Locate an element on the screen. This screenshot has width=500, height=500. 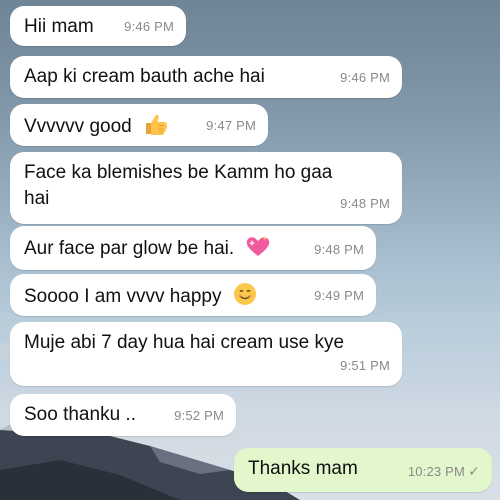
incoming-message: Aap ki cream bauth ache hai 9:46 PM is located at coordinates (206, 77).